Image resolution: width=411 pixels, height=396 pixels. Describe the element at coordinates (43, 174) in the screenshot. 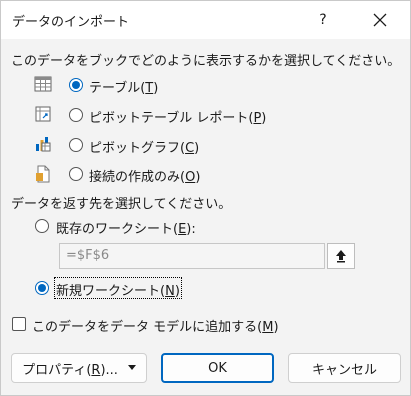

I see `connection-only-icon` at that location.